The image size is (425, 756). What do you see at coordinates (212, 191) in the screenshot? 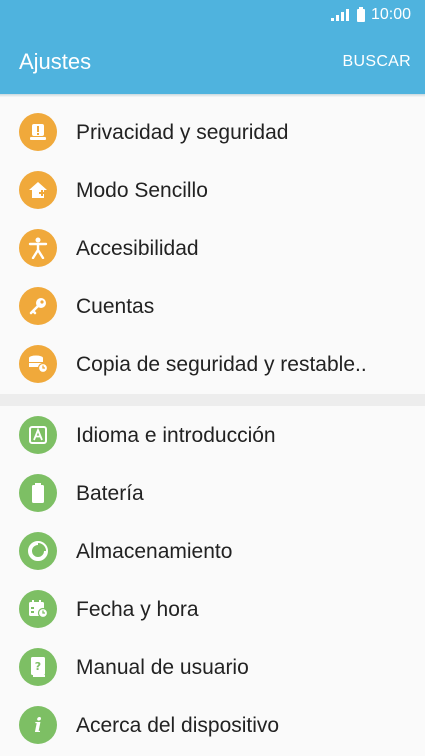
I see `setting-easy-mode: Modo Sencillo` at bounding box center [212, 191].